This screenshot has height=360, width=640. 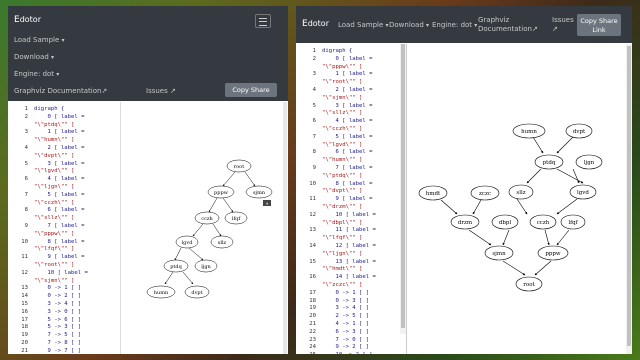 I want to click on share-label-line1: Copy Share, so click(x=599, y=21).